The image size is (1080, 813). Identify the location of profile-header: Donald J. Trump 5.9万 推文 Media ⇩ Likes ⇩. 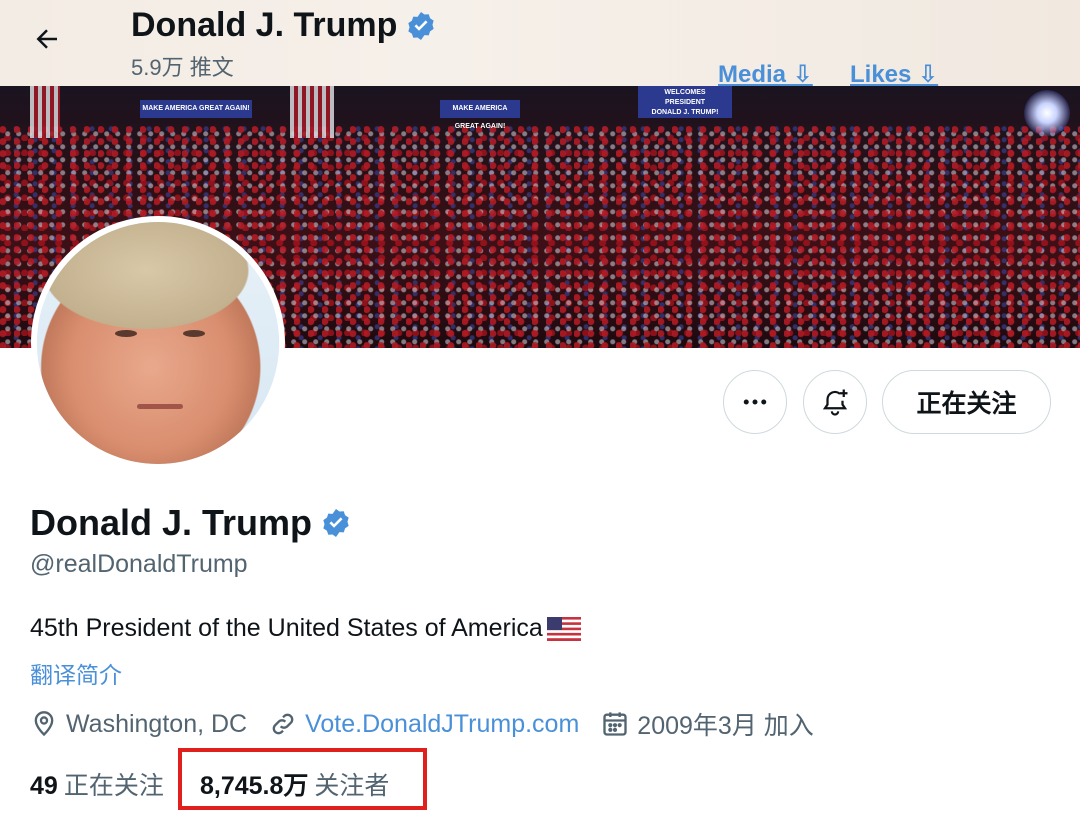
(540, 44).